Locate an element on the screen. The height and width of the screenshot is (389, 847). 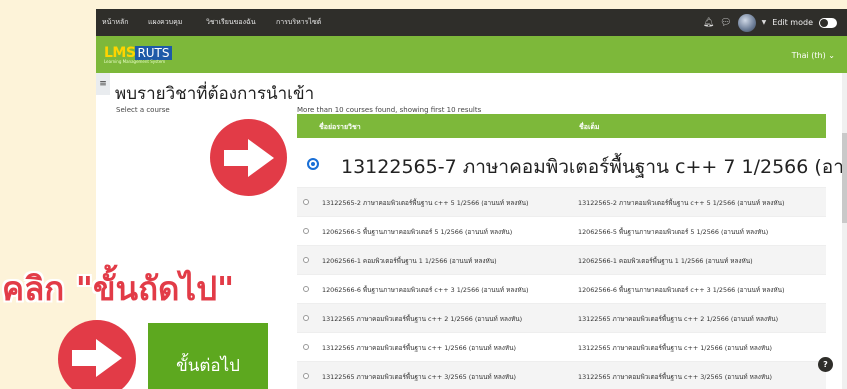
help-button: ? is located at coordinates (825, 364).